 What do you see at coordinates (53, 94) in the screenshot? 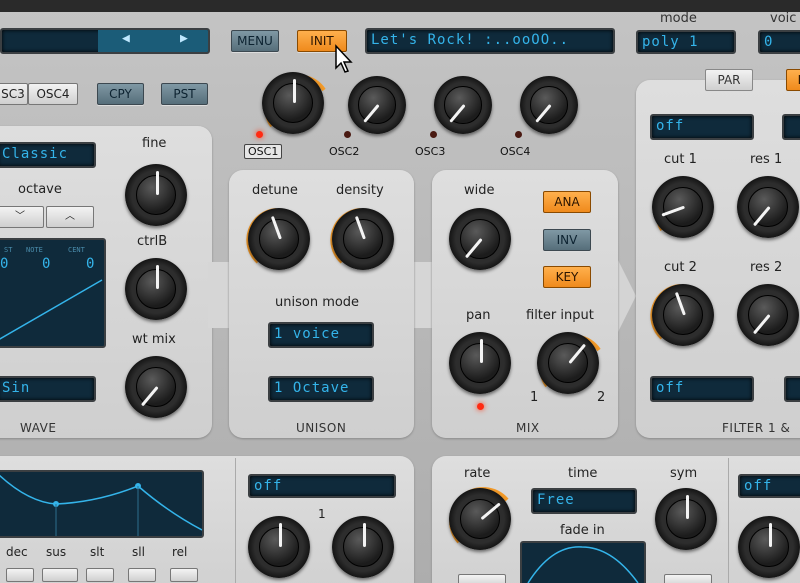
I see `osc4-tab: OSC4` at bounding box center [53, 94].